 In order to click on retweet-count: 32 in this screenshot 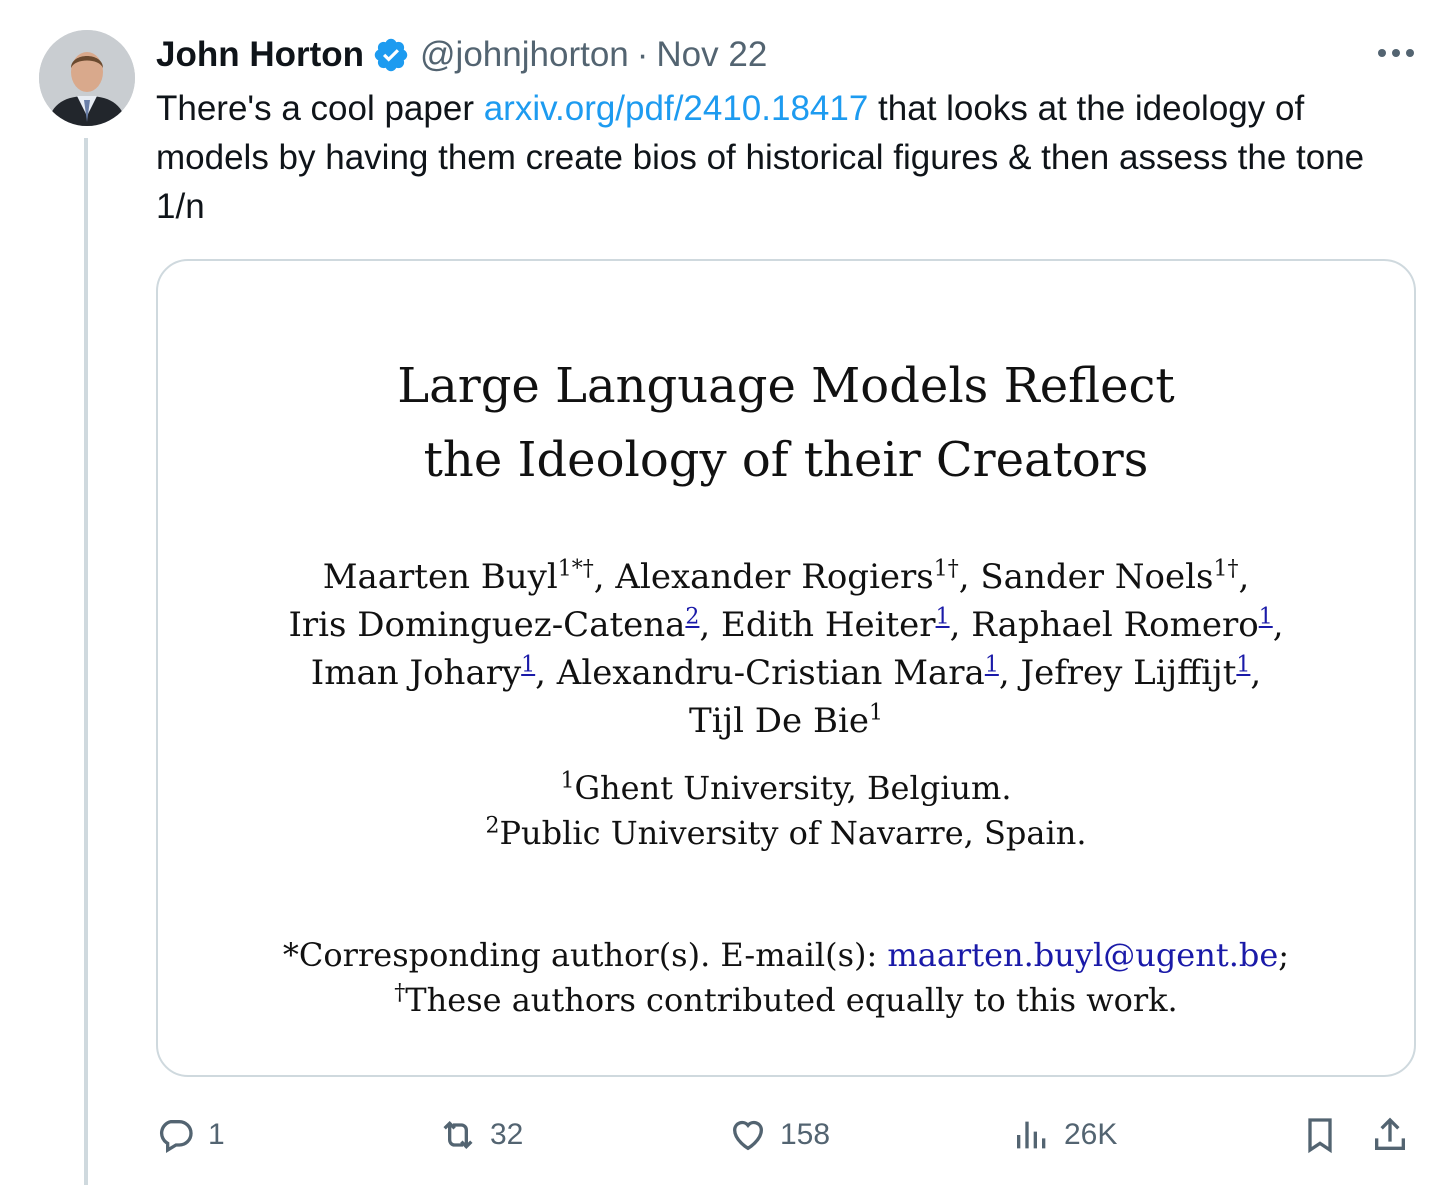, I will do `click(507, 1134)`.